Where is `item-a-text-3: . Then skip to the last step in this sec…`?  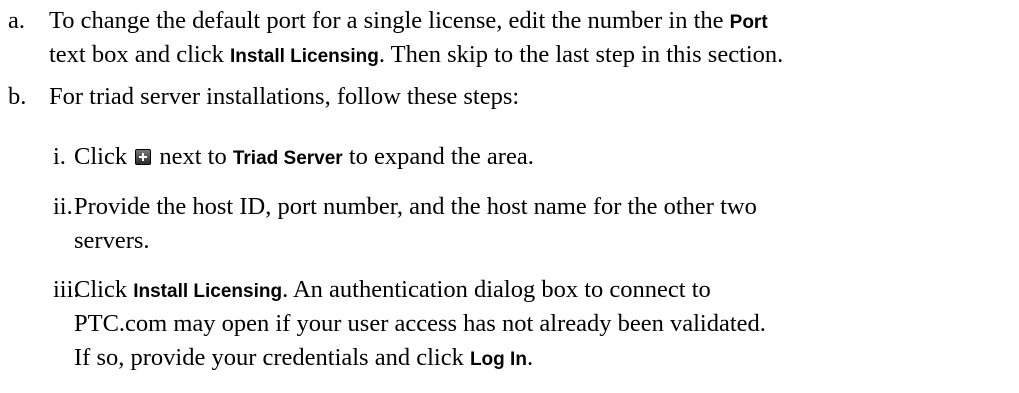 item-a-text-3: . Then skip to the last step in this sec… is located at coordinates (581, 54).